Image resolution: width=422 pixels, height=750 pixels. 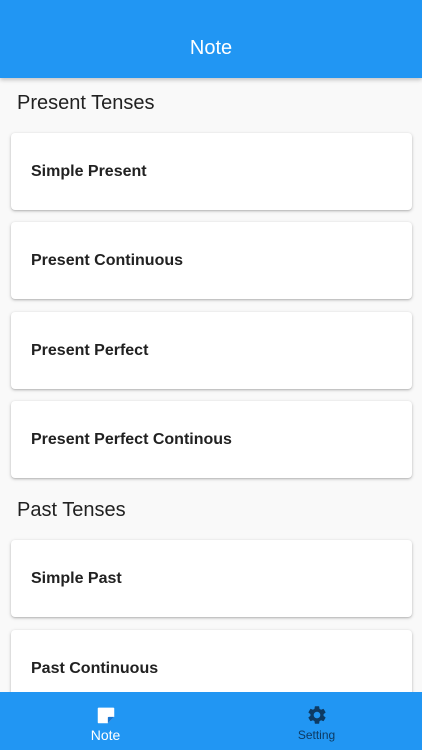 What do you see at coordinates (107, 260) in the screenshot?
I see `list-item-label: Present Continuous` at bounding box center [107, 260].